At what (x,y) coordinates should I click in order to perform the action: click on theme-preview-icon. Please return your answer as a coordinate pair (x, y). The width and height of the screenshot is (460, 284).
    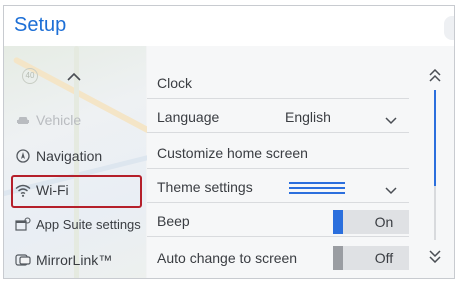
    Looking at the image, I should click on (317, 188).